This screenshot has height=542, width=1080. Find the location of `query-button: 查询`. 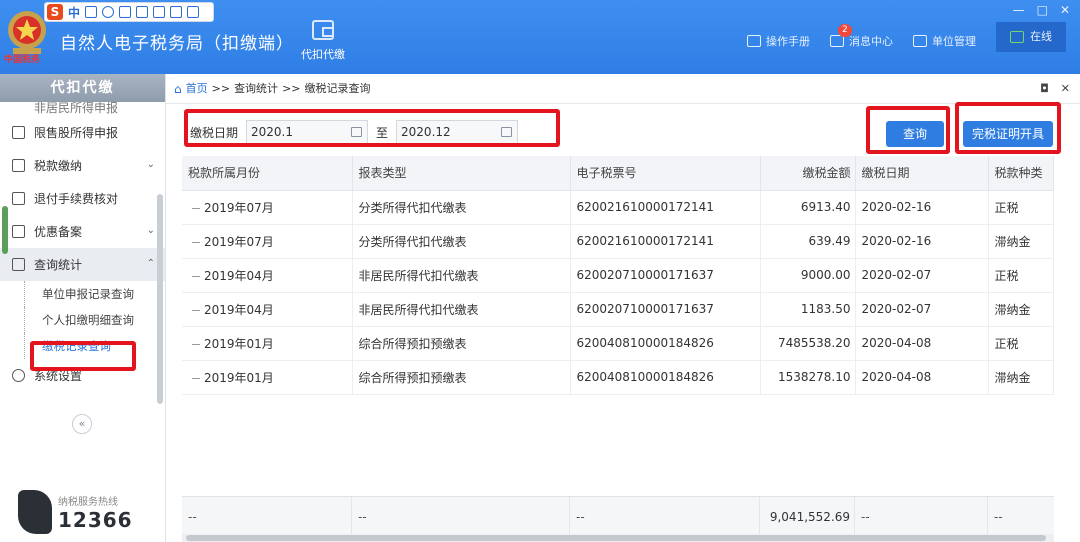

query-button: 查询 is located at coordinates (915, 134).